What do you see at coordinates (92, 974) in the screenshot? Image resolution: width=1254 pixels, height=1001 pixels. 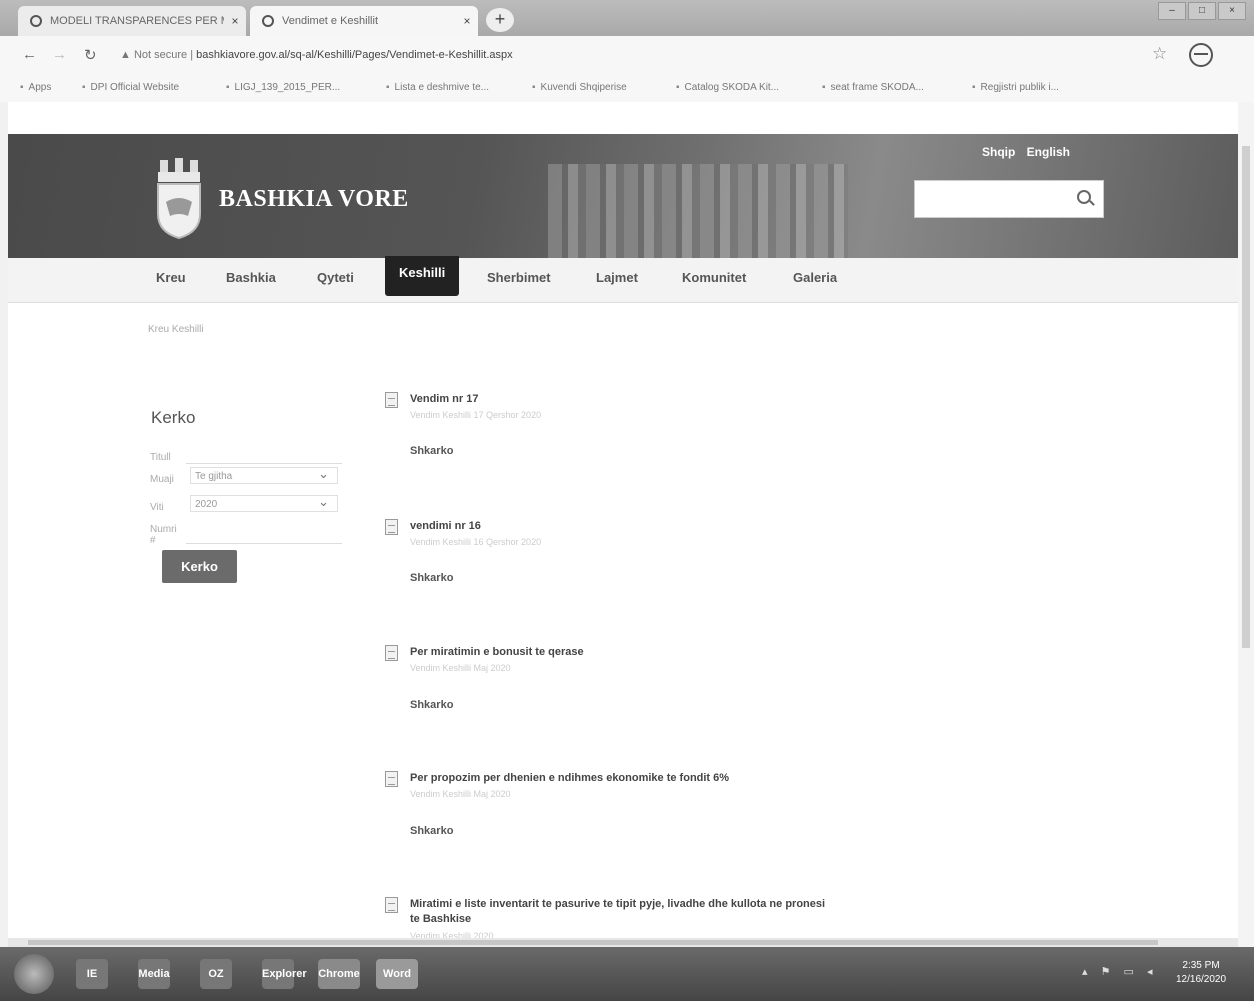 I see `taskbar-app-ie: IE` at bounding box center [92, 974].